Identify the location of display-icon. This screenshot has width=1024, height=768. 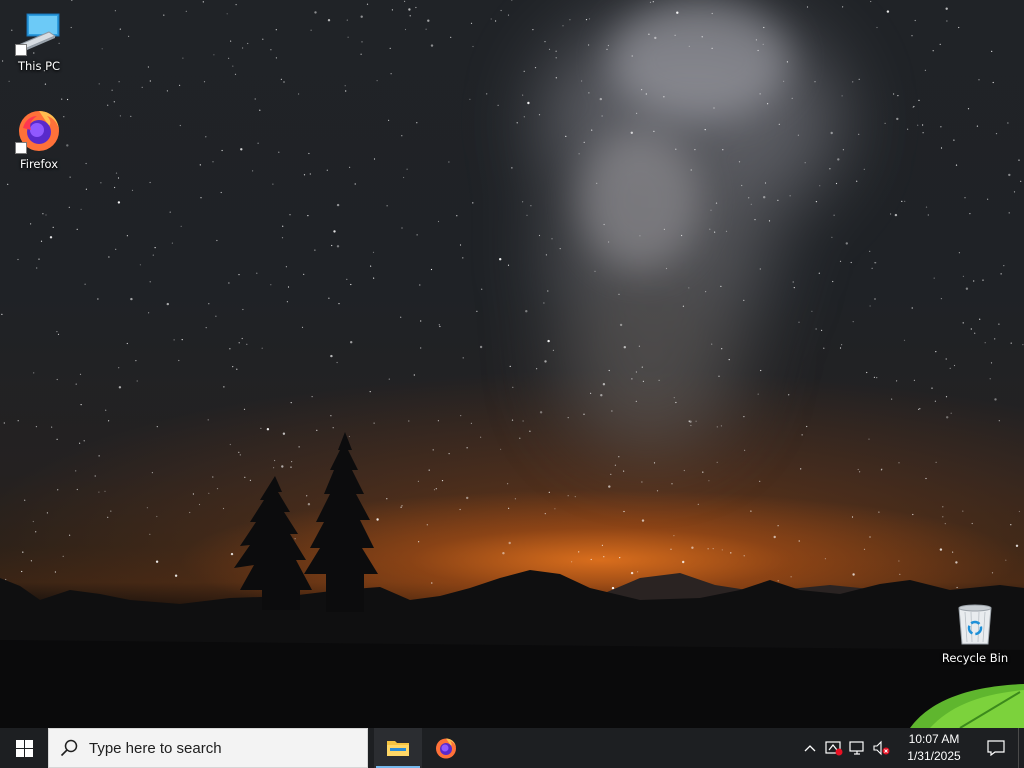
(858, 748).